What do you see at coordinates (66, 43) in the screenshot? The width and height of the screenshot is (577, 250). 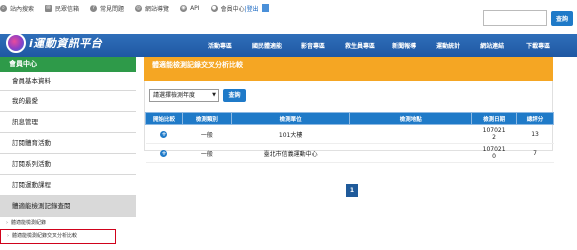 I see `logo-text: i運動資訊平台` at bounding box center [66, 43].